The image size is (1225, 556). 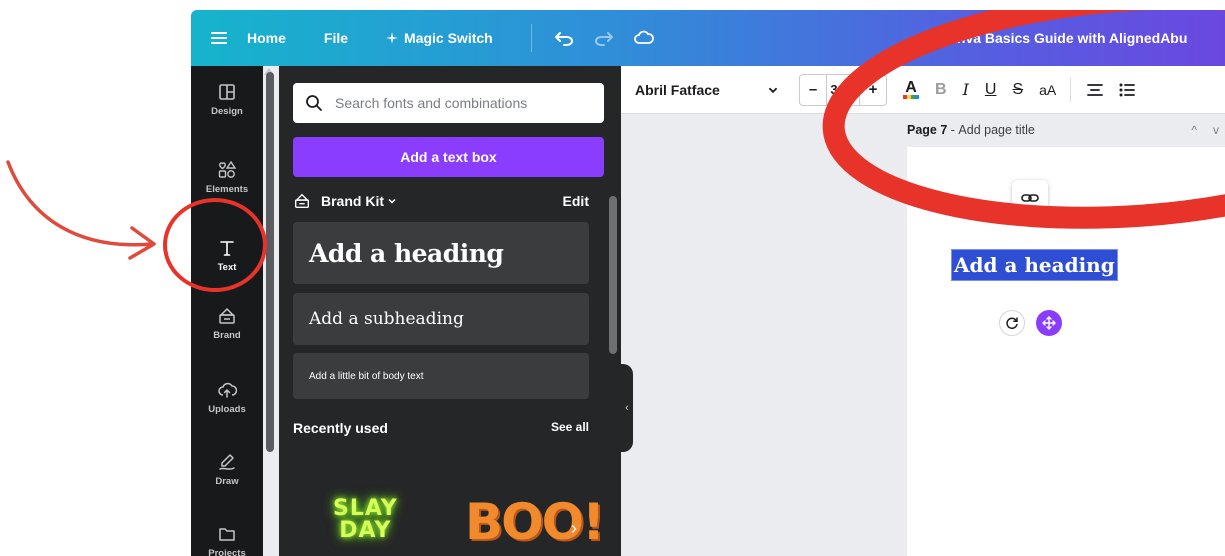 I want to click on rail-item-elements: Elements, so click(x=227, y=177).